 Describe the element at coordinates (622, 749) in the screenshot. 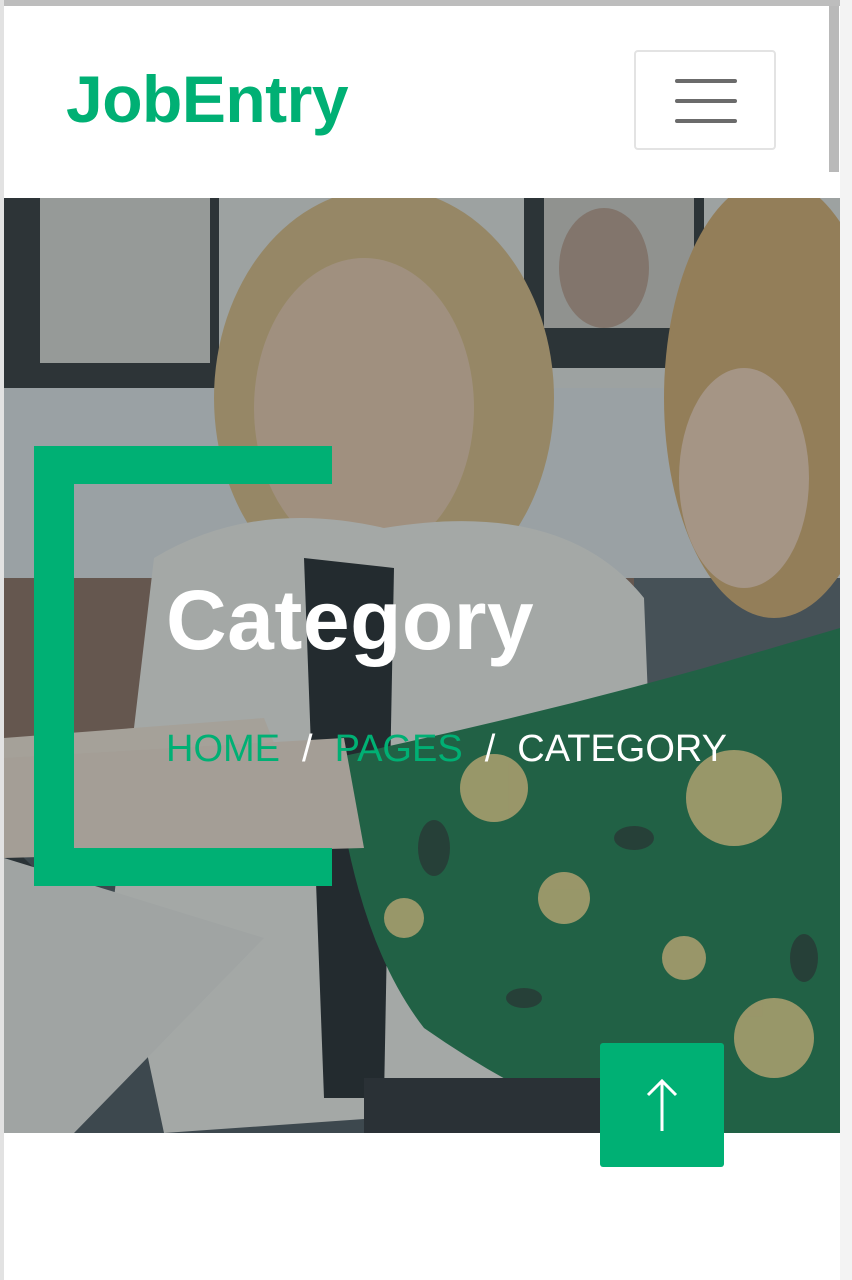

I see `breadcrumb-current: CATEGORY` at that location.